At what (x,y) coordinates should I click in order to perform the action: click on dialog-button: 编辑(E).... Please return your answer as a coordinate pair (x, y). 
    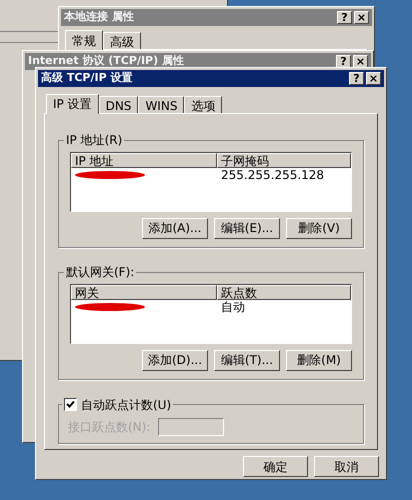
    Looking at the image, I should click on (247, 228).